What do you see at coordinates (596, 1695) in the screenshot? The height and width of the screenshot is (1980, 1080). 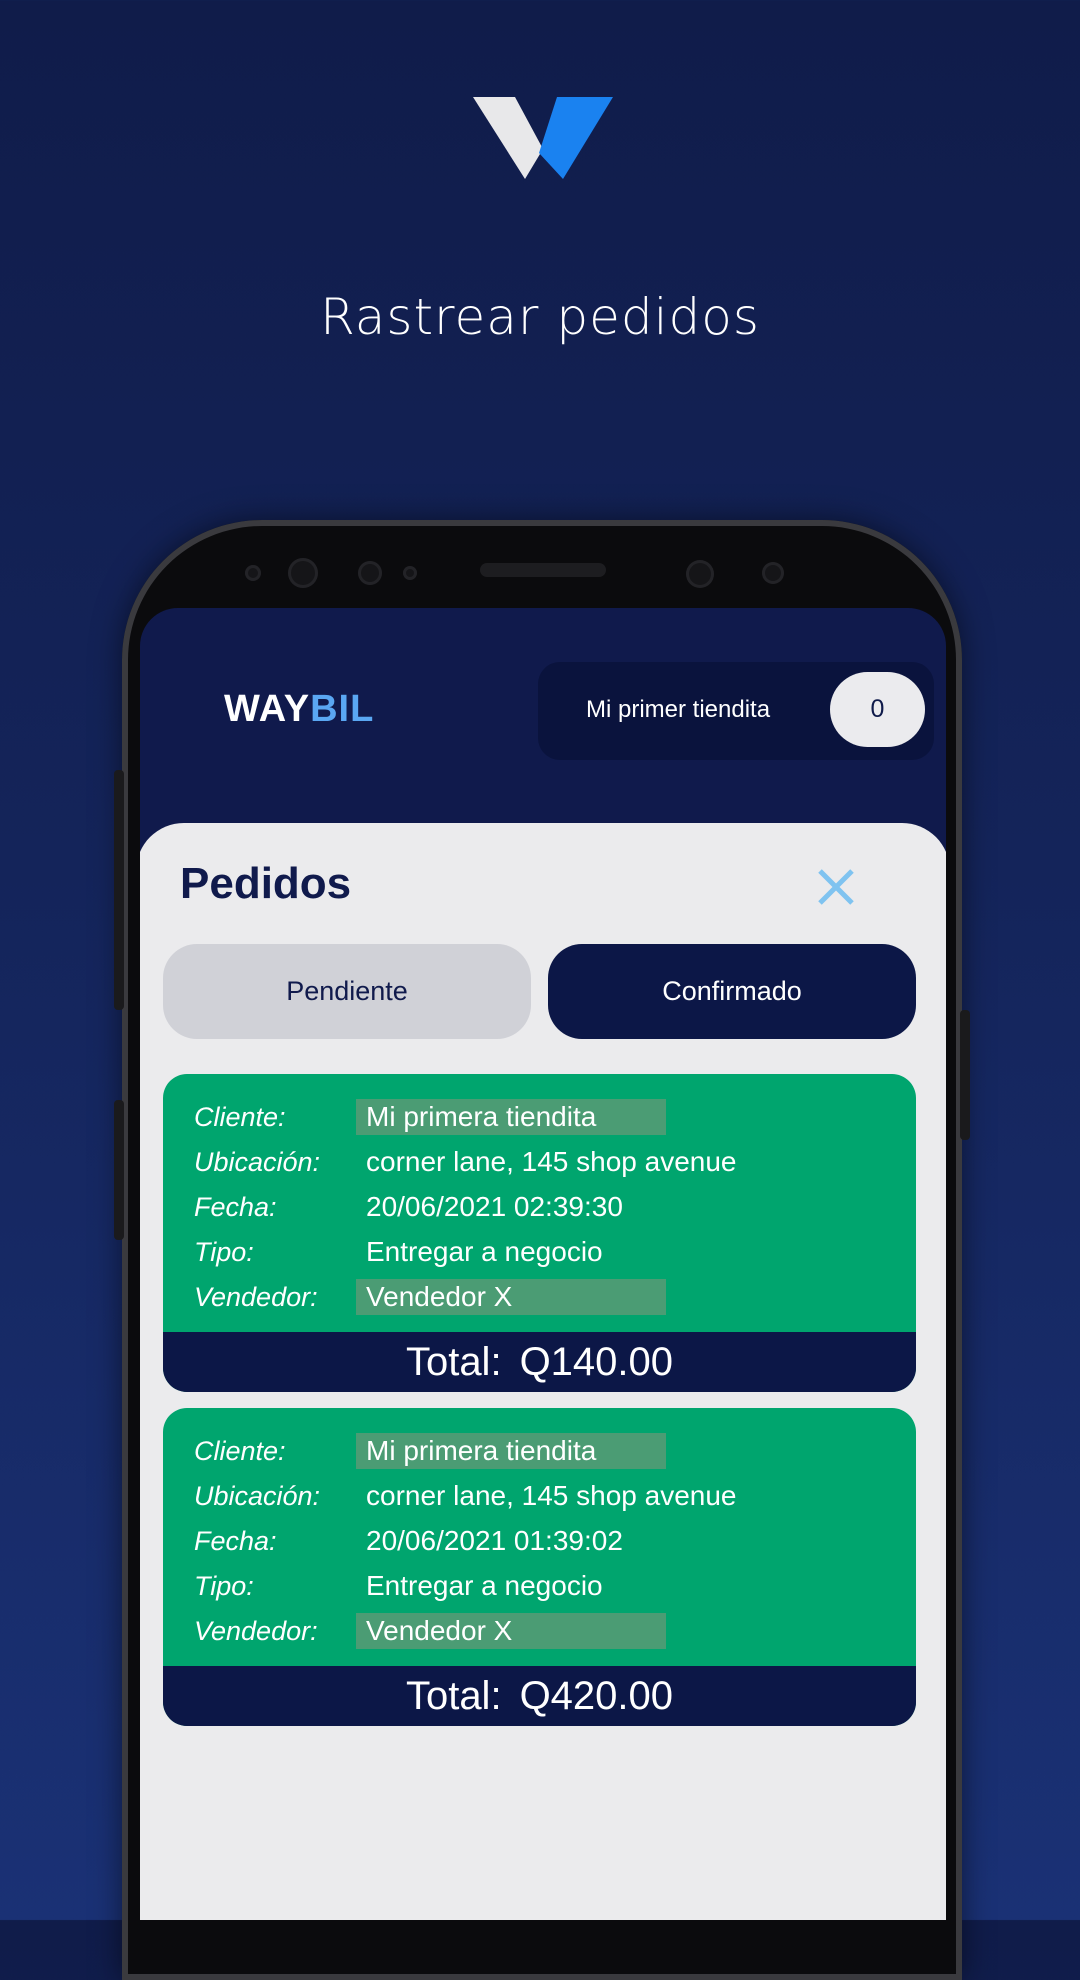 I see `total-amount: Q420.00` at bounding box center [596, 1695].